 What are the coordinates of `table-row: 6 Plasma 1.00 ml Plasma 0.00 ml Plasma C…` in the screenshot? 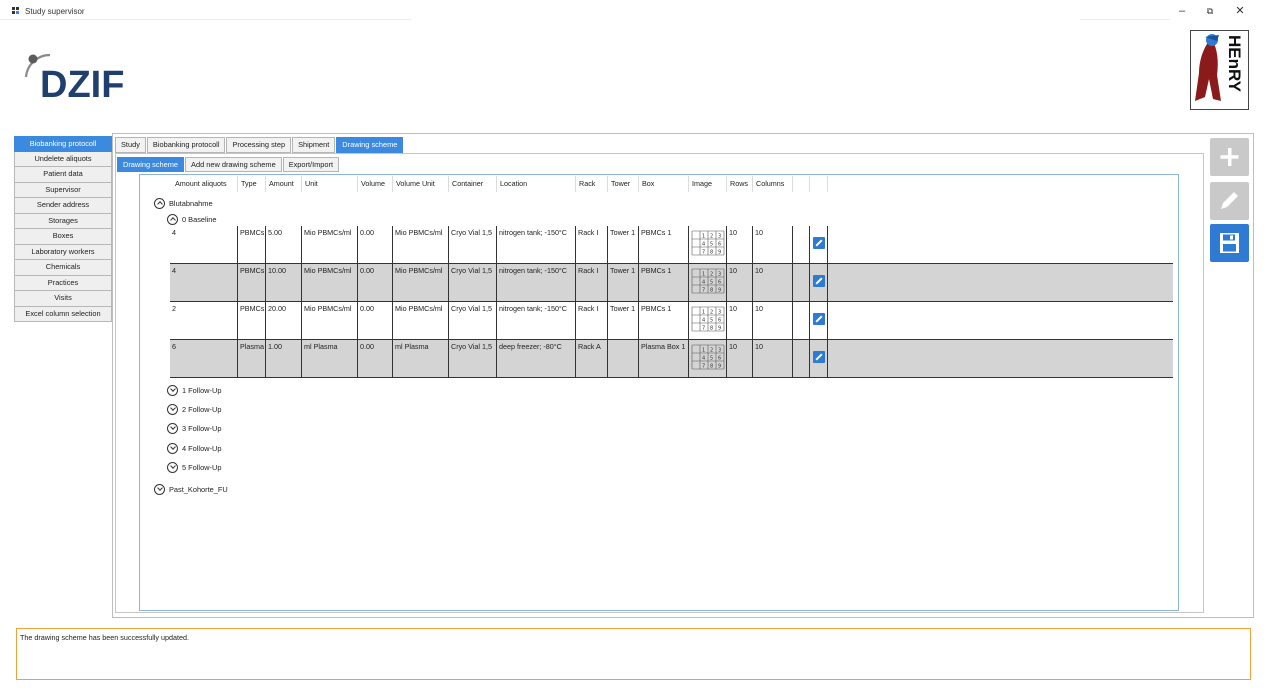 It's located at (671, 359).